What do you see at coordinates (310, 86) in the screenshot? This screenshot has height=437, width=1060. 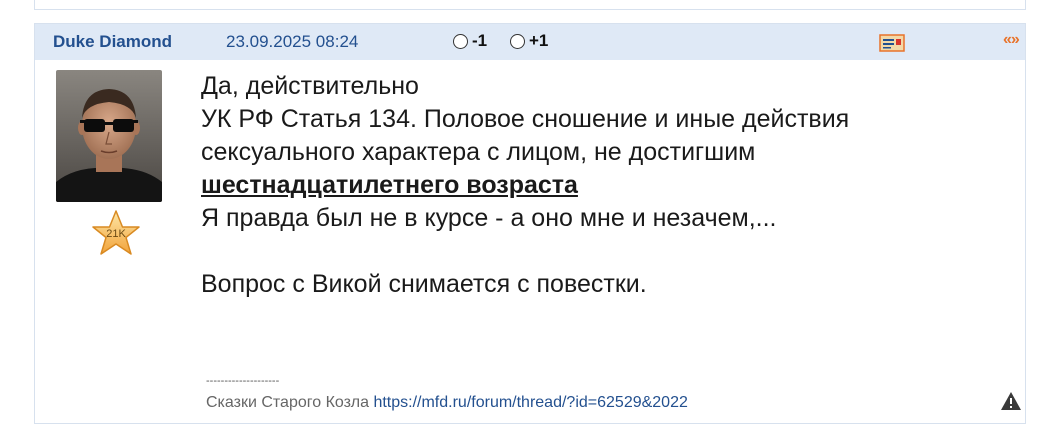 I see `post-line: Да, действительно` at bounding box center [310, 86].